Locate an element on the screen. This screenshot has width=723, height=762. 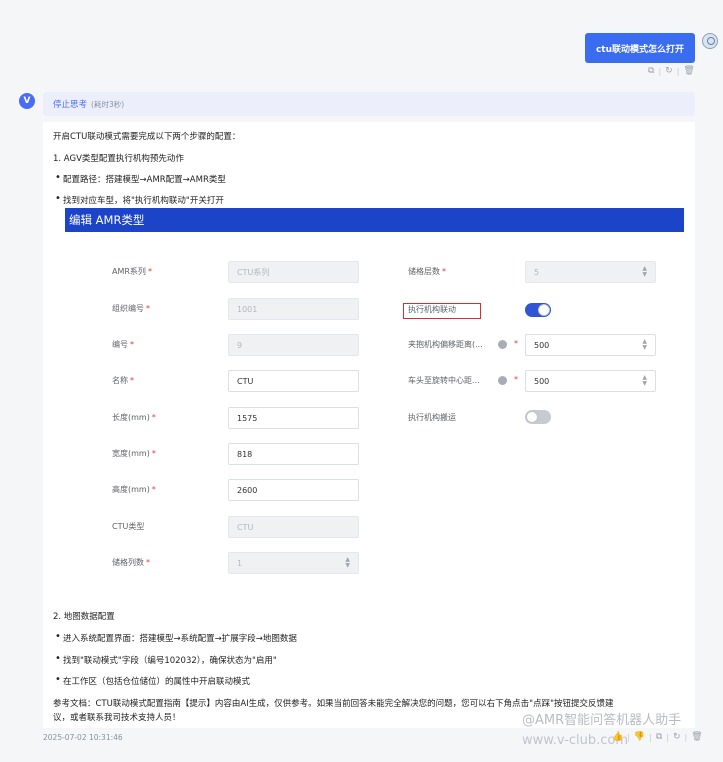
form-title: 编辑 AMR类型 is located at coordinates (374, 220).